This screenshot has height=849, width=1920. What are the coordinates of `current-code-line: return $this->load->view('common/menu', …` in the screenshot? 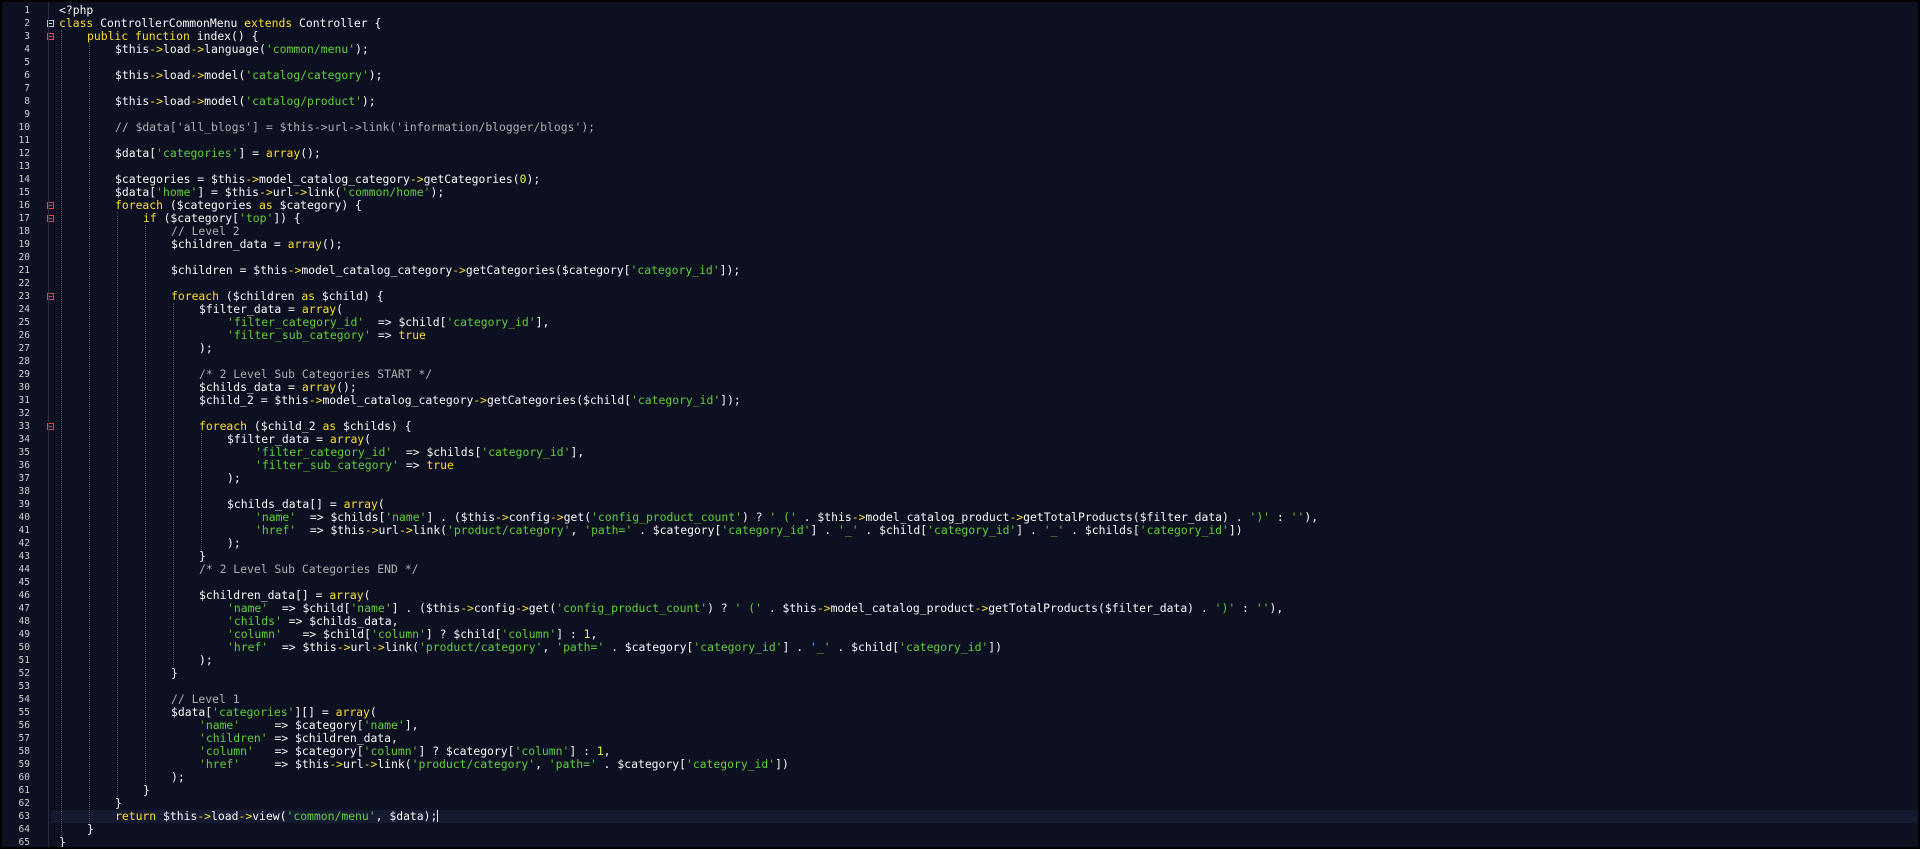 It's located at (984, 816).